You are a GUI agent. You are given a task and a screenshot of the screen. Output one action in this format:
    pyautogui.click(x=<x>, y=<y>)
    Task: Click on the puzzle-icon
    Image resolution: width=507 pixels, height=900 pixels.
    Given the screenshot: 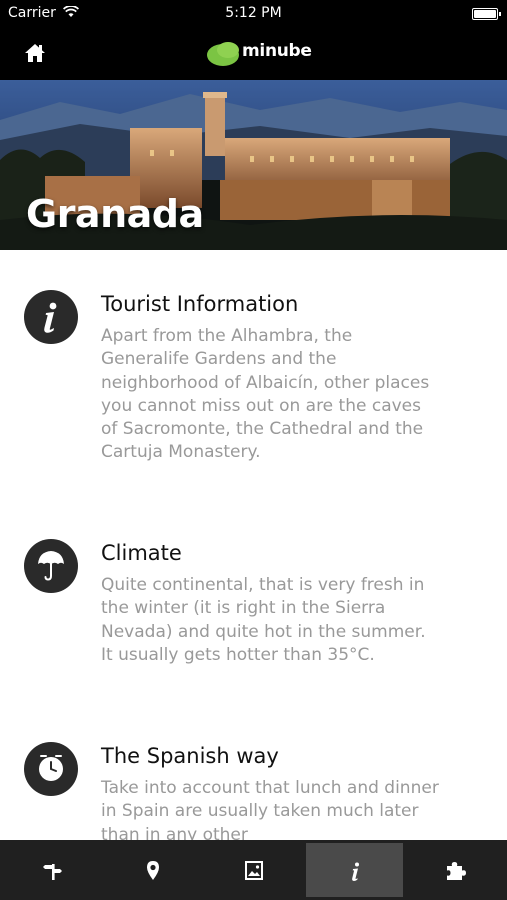 What is the action you would take?
    pyautogui.click(x=456, y=871)
    